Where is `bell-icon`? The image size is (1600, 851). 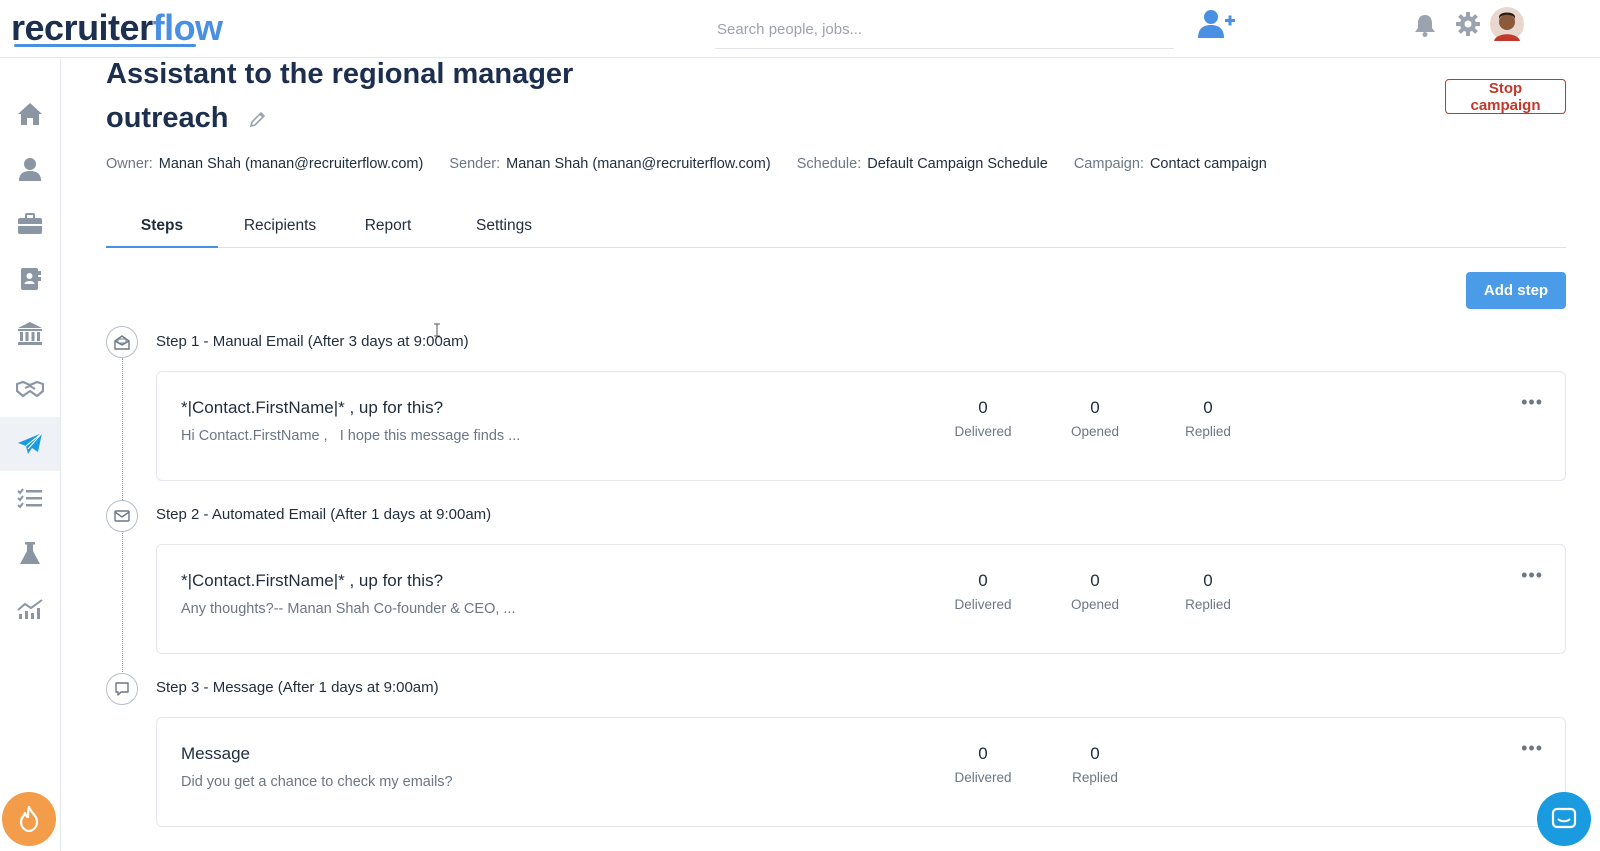 bell-icon is located at coordinates (1425, 27).